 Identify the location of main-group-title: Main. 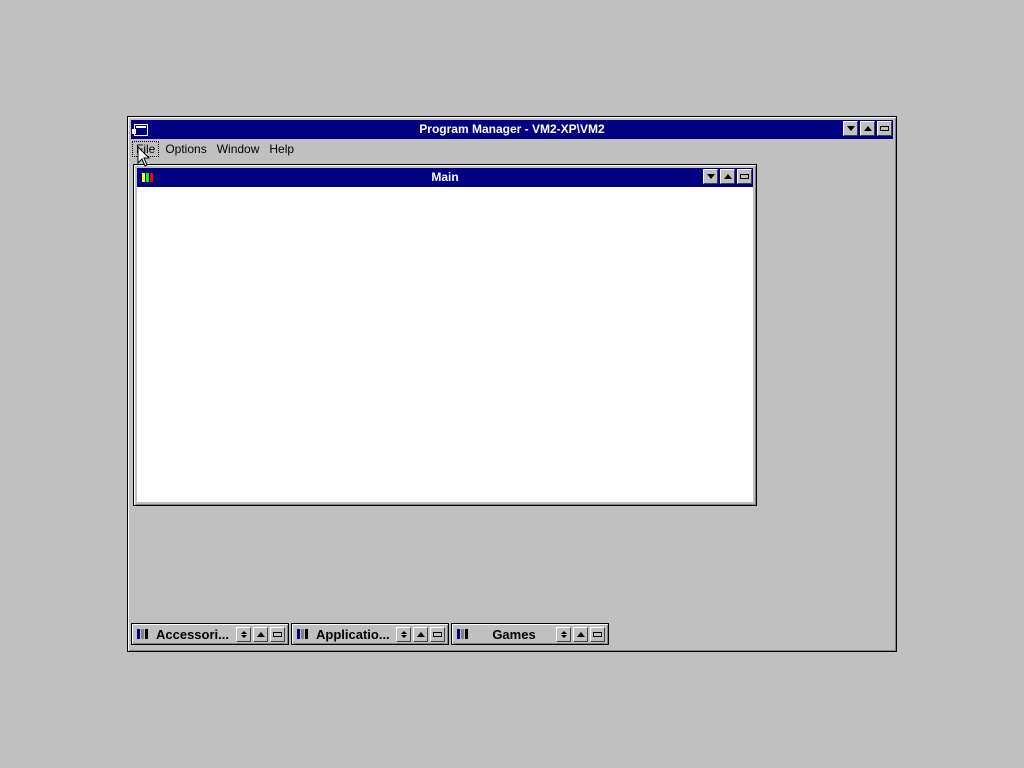
(445, 177).